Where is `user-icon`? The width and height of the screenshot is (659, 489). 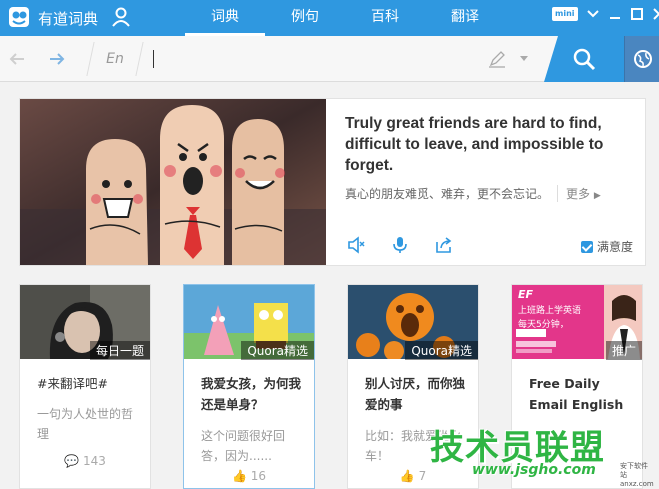 user-icon is located at coordinates (121, 17).